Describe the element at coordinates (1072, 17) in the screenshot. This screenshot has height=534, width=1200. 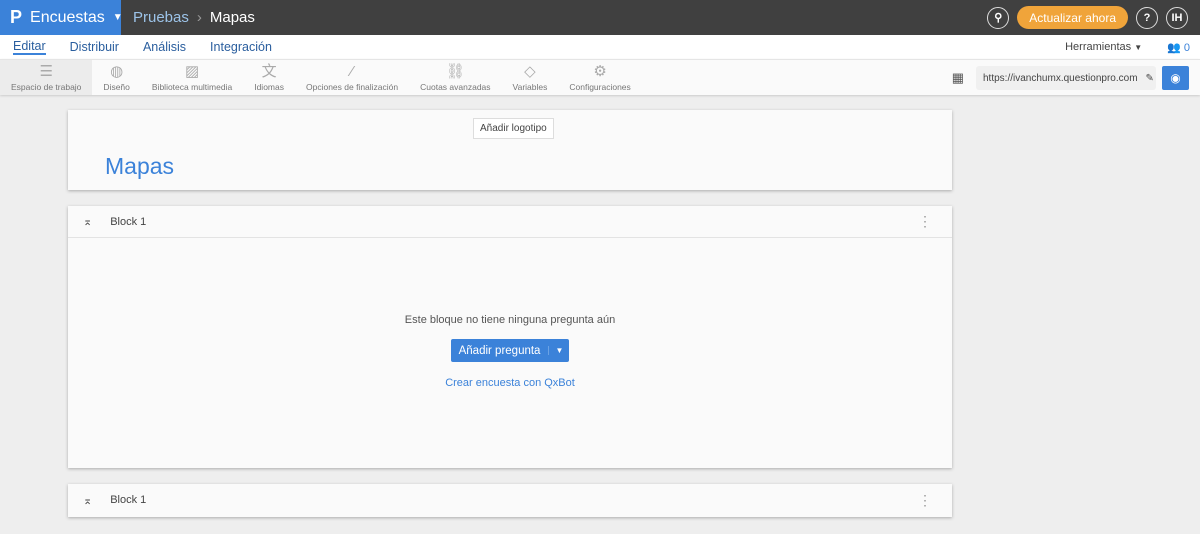
I see `upgrade-button: Actualizar ahora` at that location.